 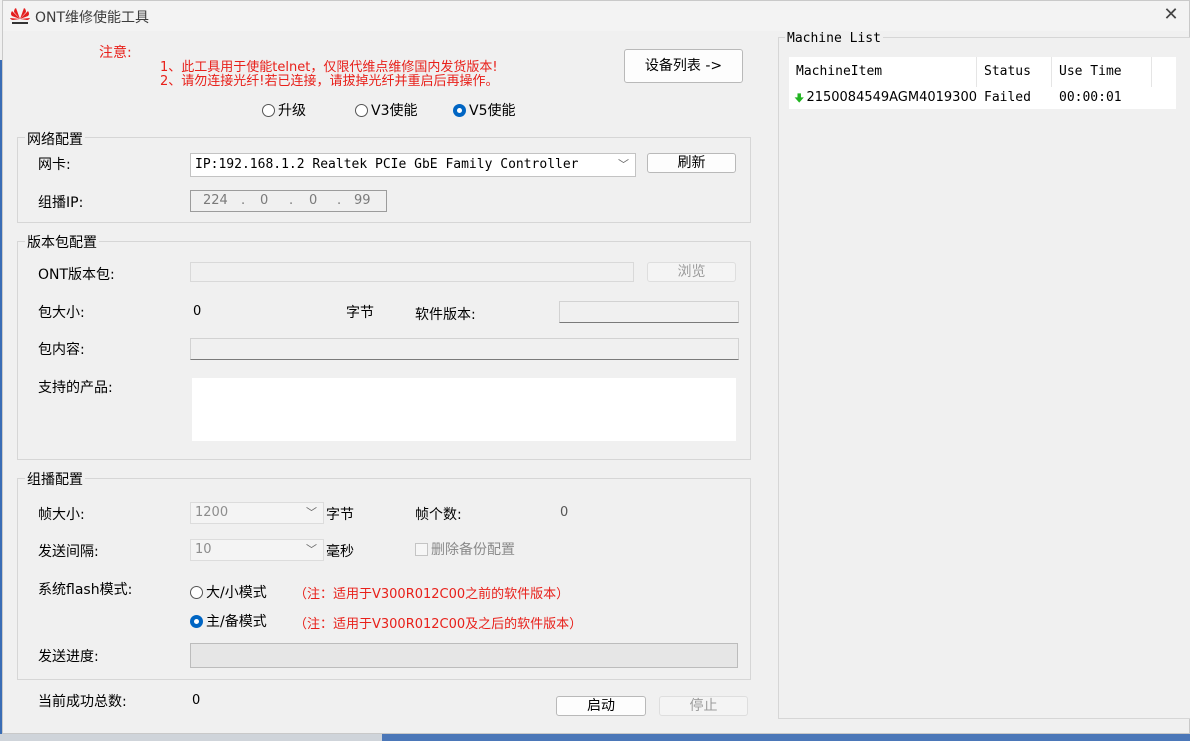 What do you see at coordinates (61, 313) in the screenshot?
I see `package-size-label: 包大小:` at bounding box center [61, 313].